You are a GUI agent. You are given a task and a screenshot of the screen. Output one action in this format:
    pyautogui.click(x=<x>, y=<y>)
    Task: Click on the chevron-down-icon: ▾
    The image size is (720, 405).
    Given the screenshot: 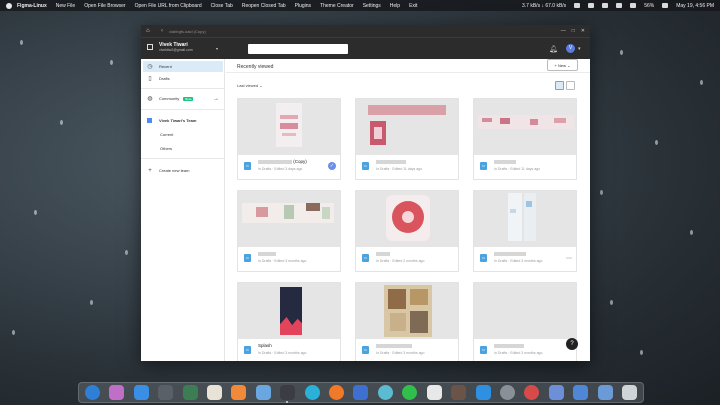 What is the action you would take?
    pyautogui.click(x=579, y=49)
    